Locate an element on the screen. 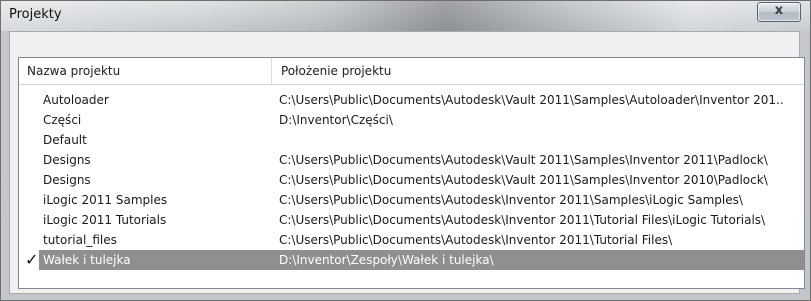 The width and height of the screenshot is (811, 301). project-row: Default is located at coordinates (411, 140).